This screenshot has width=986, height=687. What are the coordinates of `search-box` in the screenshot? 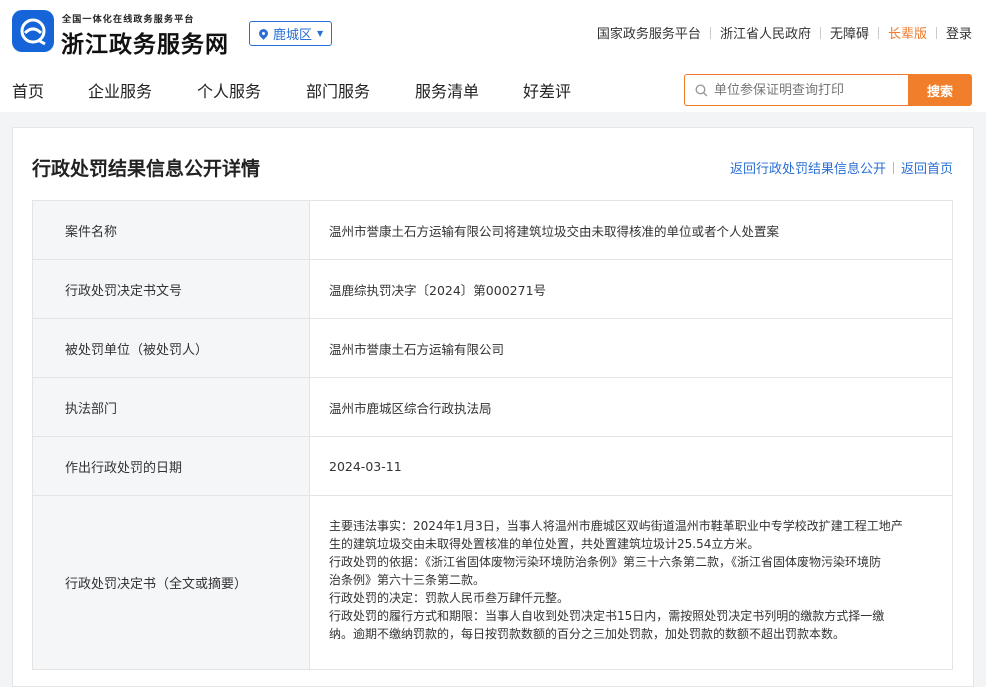 It's located at (796, 90).